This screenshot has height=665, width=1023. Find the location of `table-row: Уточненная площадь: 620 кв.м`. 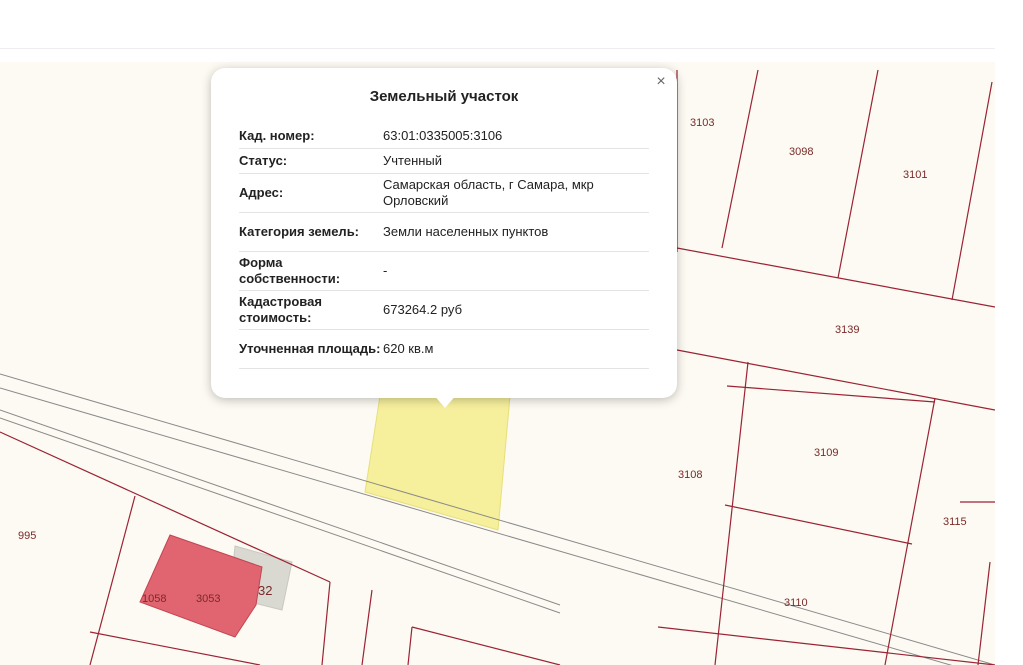

table-row: Уточненная площадь: 620 кв.м is located at coordinates (444, 349).